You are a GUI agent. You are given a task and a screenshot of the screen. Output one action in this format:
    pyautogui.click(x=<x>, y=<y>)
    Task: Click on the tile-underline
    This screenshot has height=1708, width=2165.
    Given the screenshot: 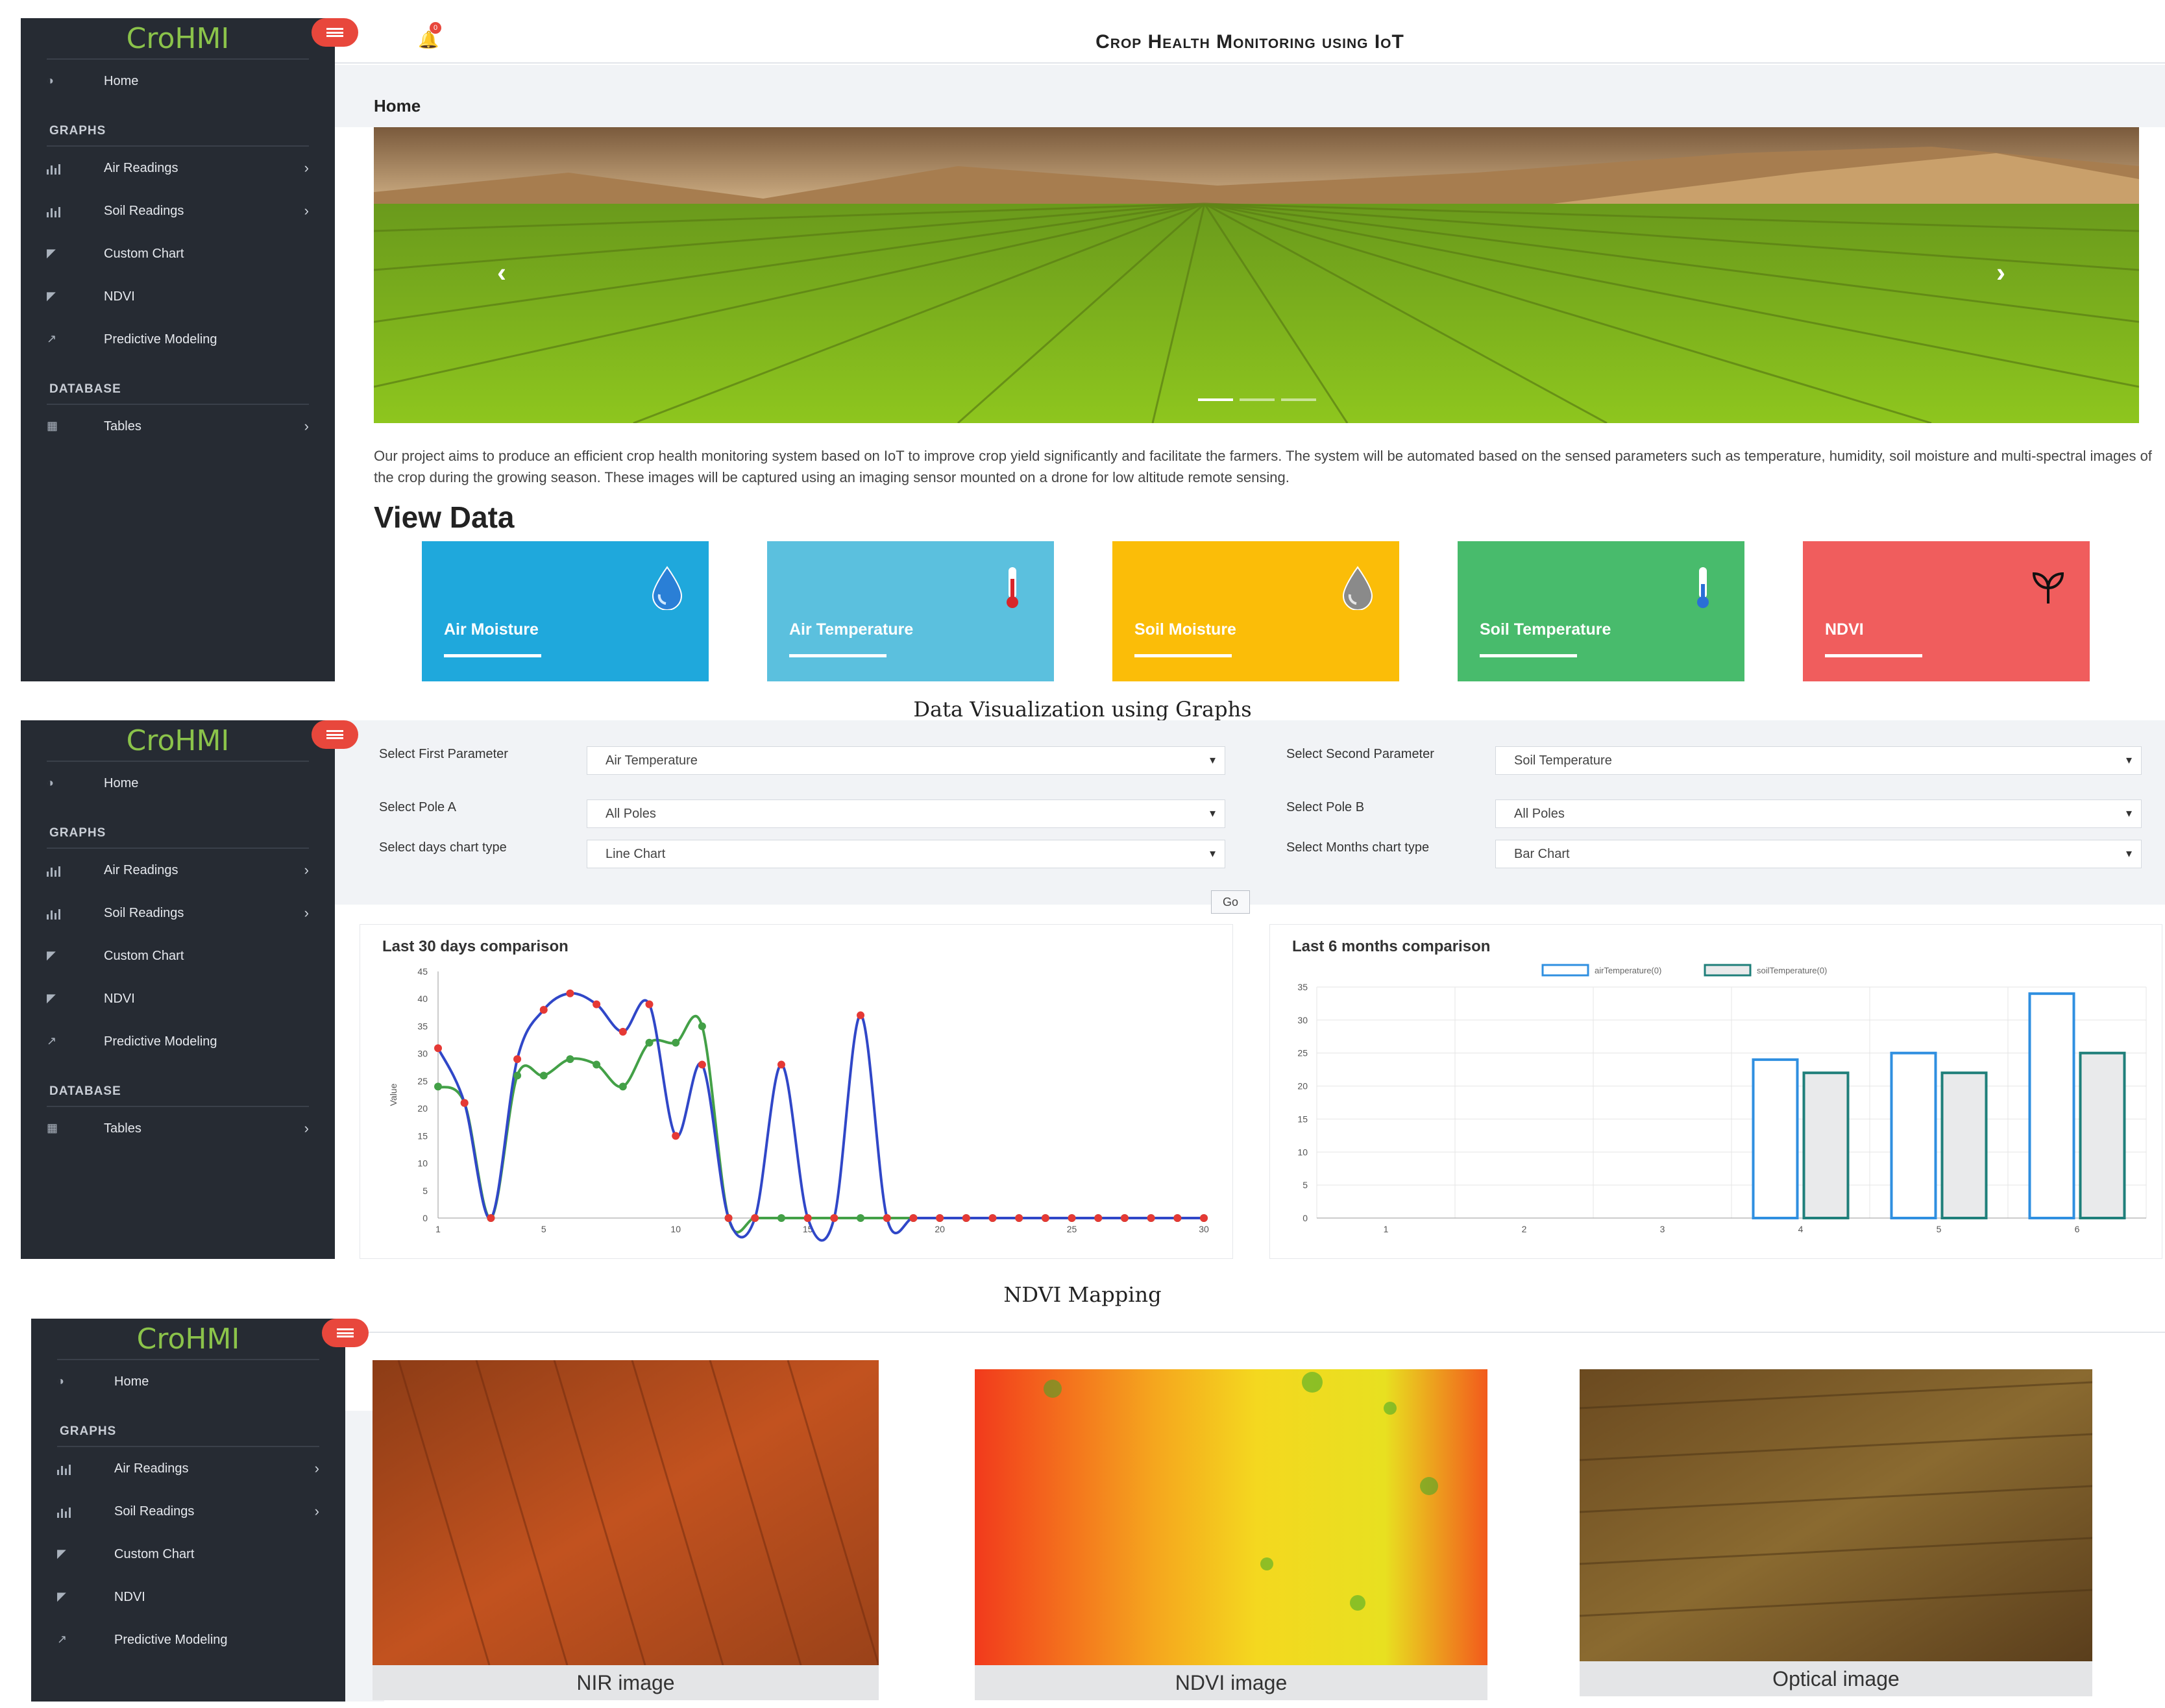 What is the action you would take?
    pyautogui.click(x=492, y=655)
    